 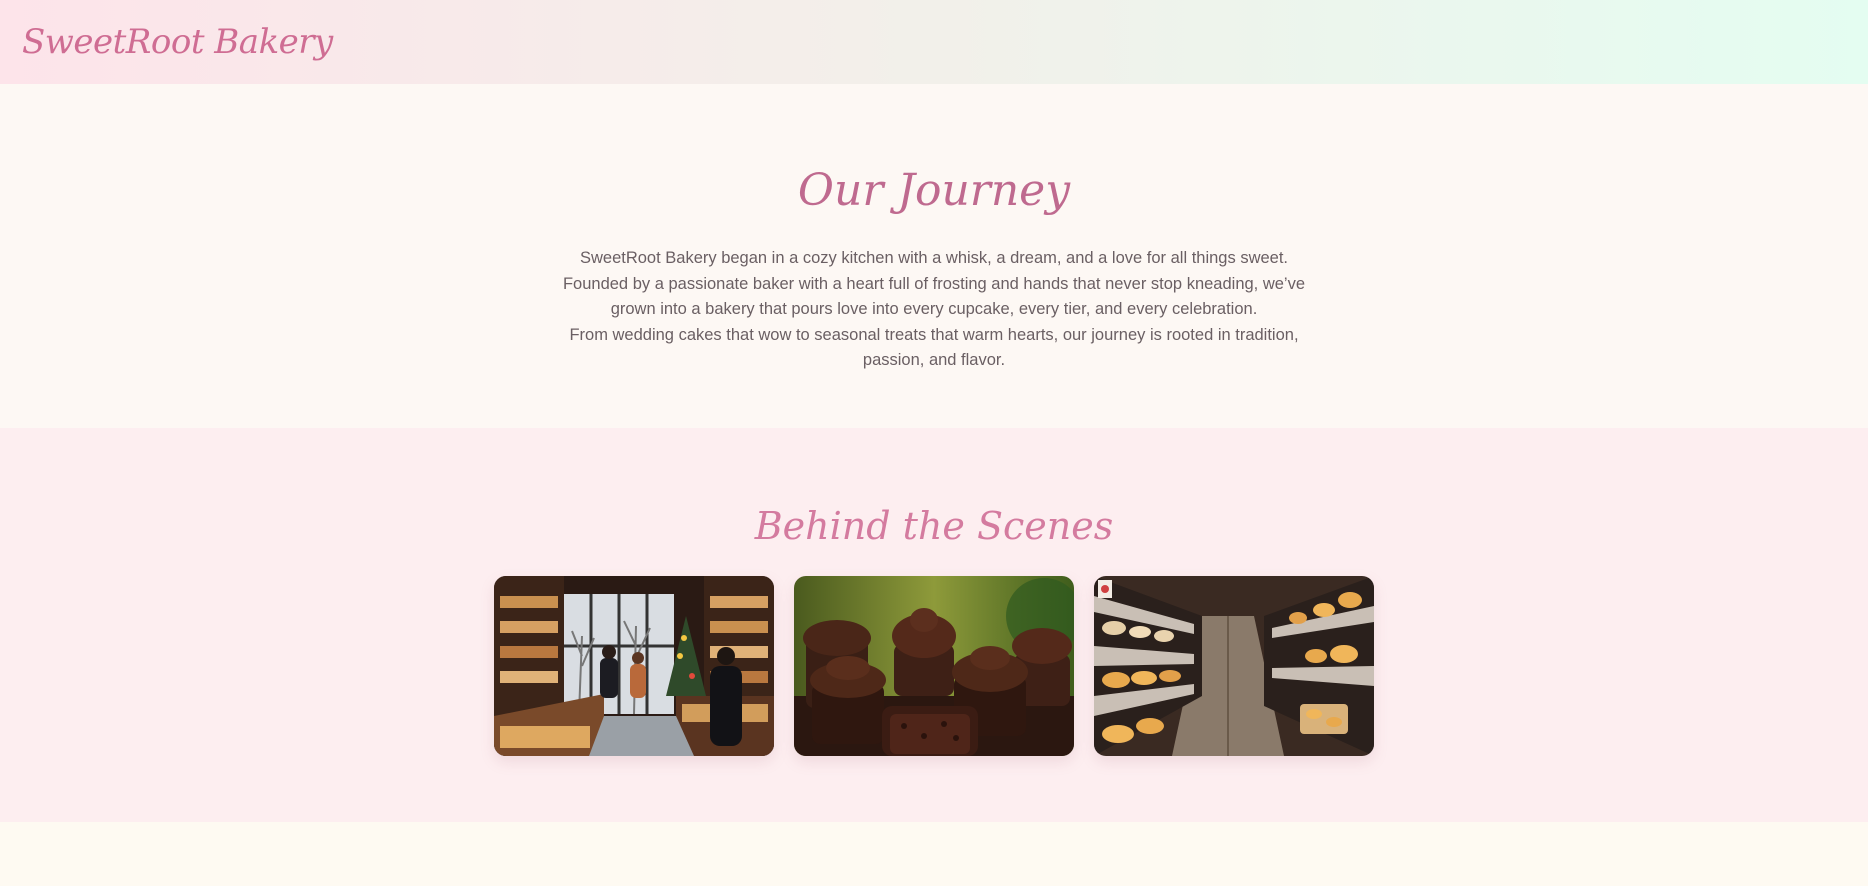 I want to click on chocolate-cupcakes-photo, so click(x=934, y=666).